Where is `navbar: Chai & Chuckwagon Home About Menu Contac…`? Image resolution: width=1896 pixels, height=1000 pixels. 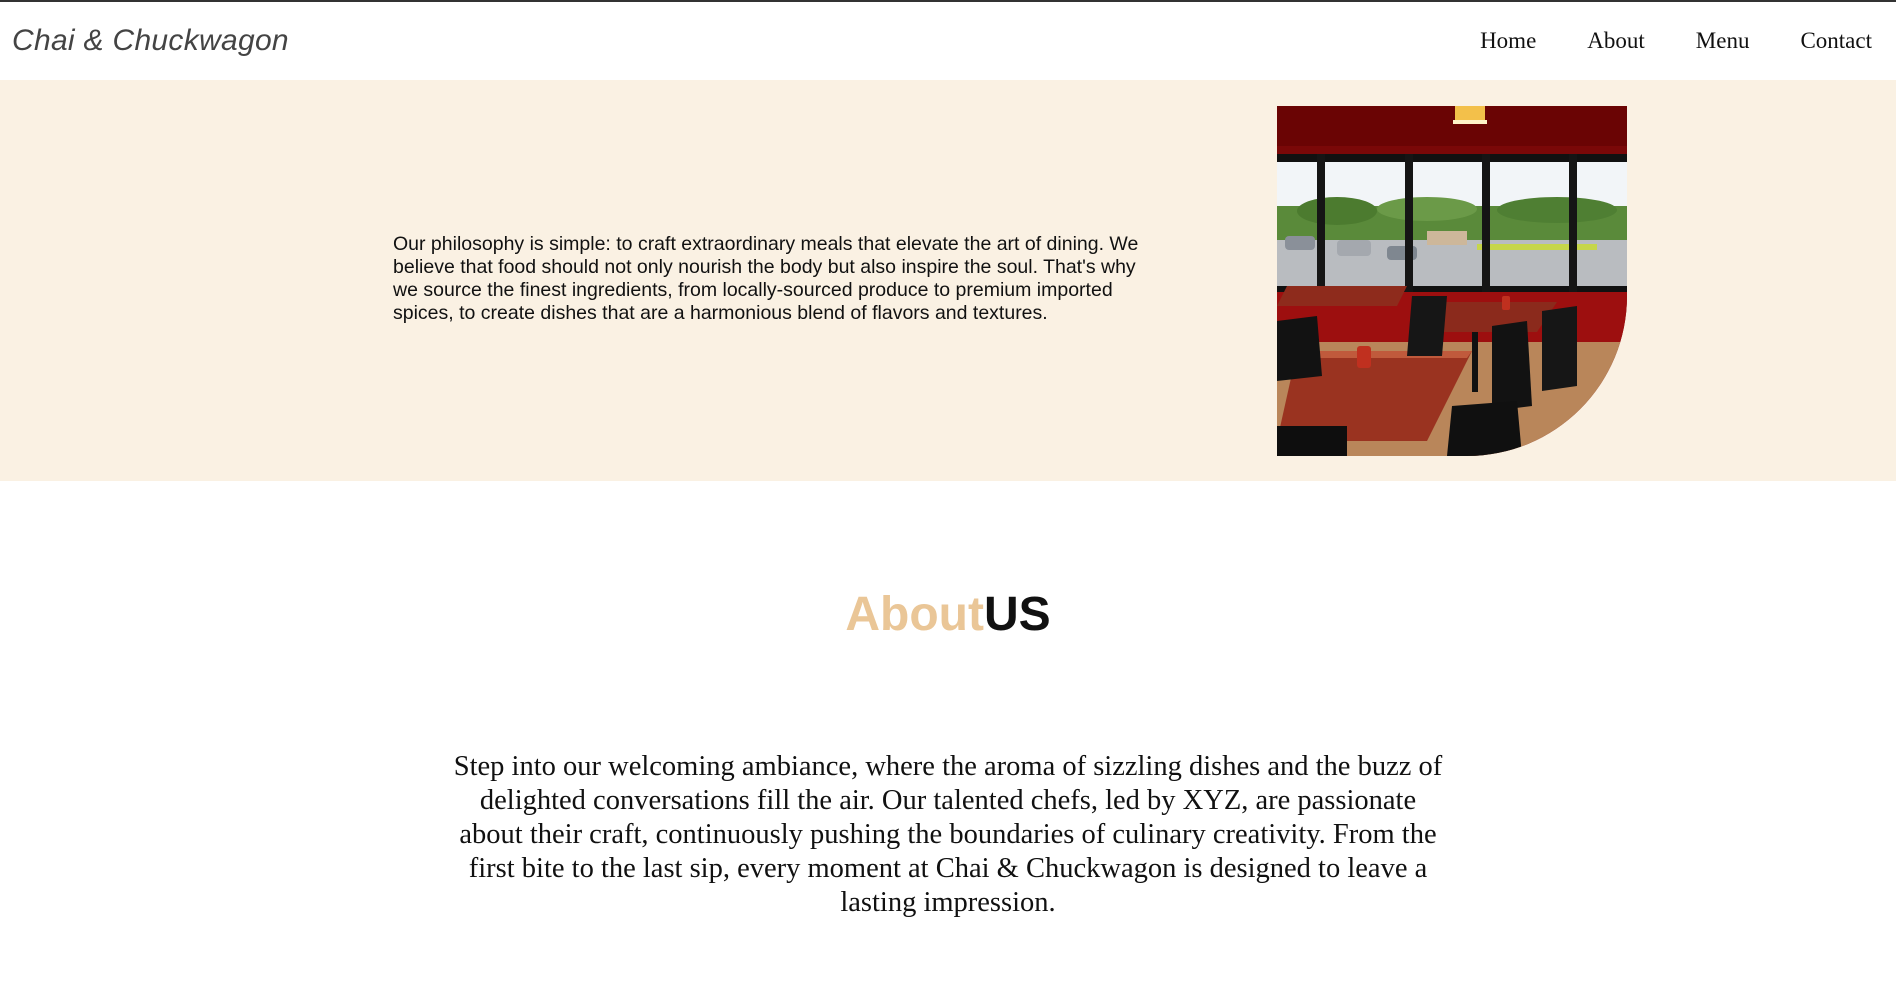 navbar: Chai & Chuckwagon Home About Menu Contac… is located at coordinates (948, 42).